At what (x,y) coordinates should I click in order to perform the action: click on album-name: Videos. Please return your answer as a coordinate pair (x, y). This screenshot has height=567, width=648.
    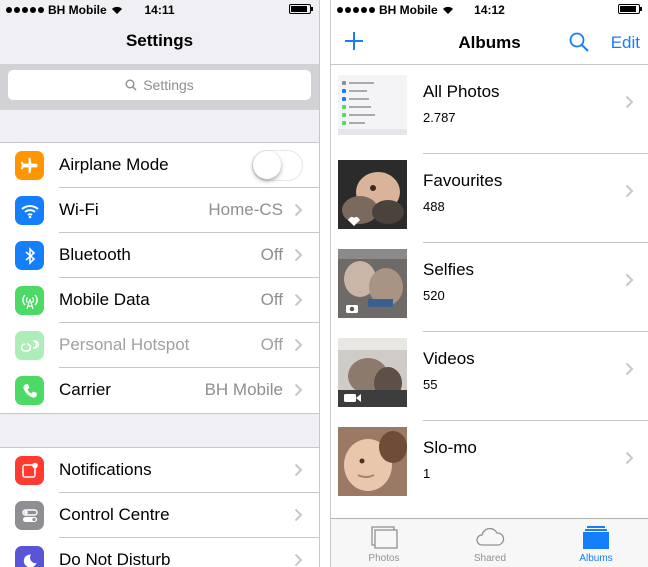
    Looking at the image, I should click on (449, 358).